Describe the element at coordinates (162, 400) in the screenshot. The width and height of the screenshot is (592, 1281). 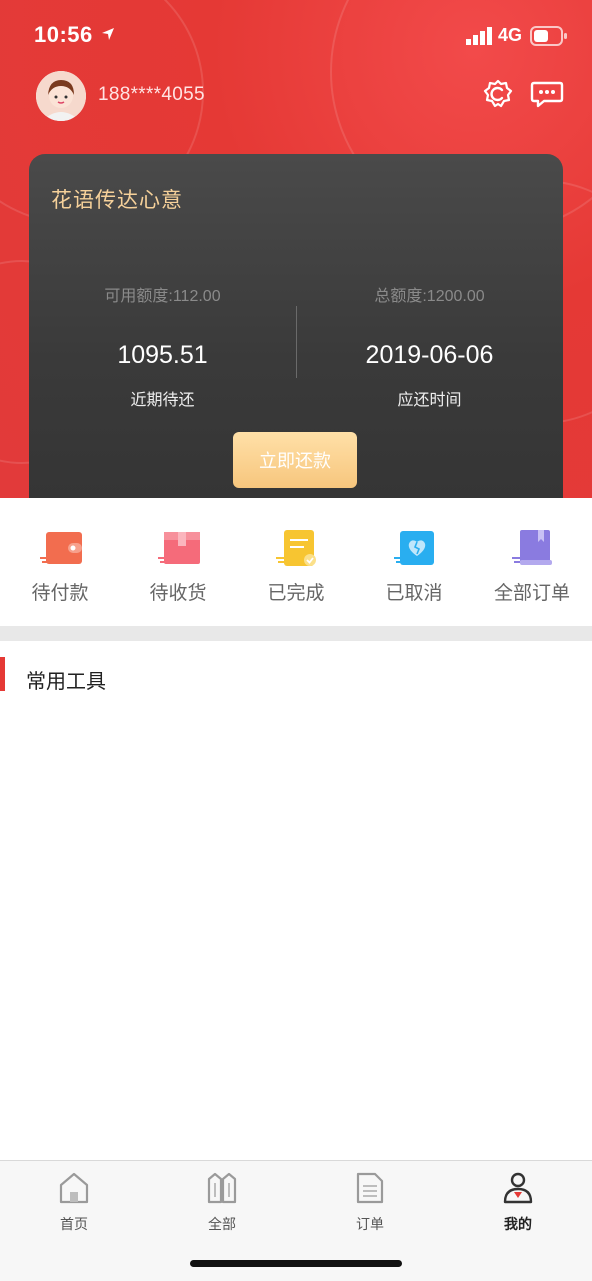
I see `amount-due-label: 近期待还` at that location.